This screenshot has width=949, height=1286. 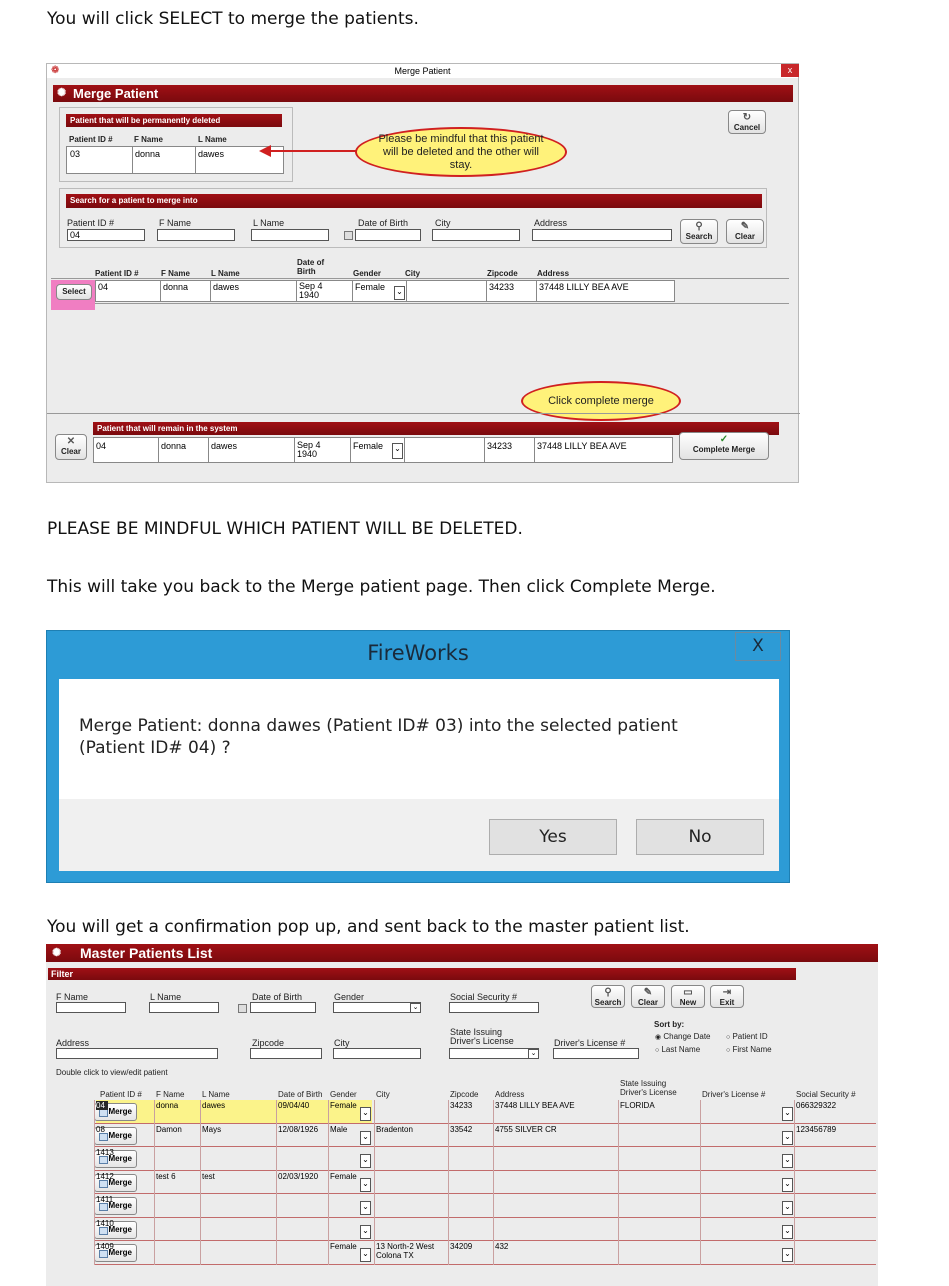 I want to click on dl-filter-input, so click(x=596, y=1053).